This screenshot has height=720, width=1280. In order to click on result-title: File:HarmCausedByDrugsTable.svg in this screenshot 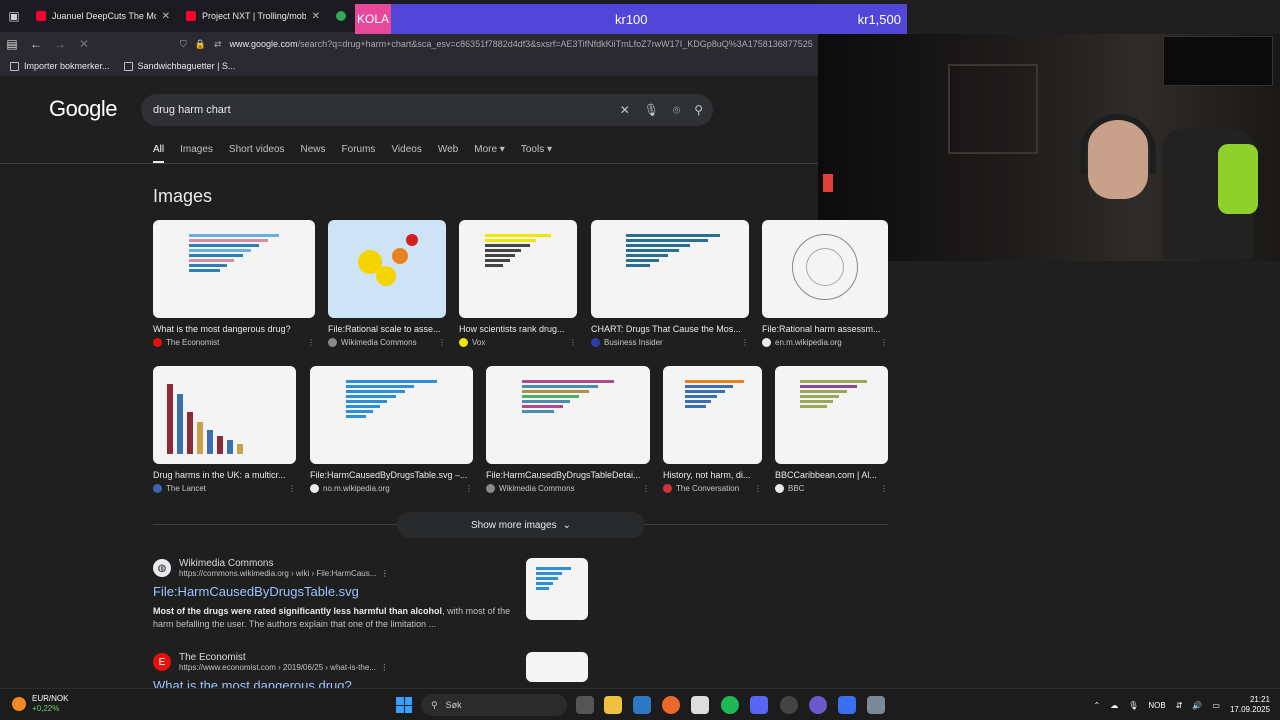, I will do `click(333, 591)`.